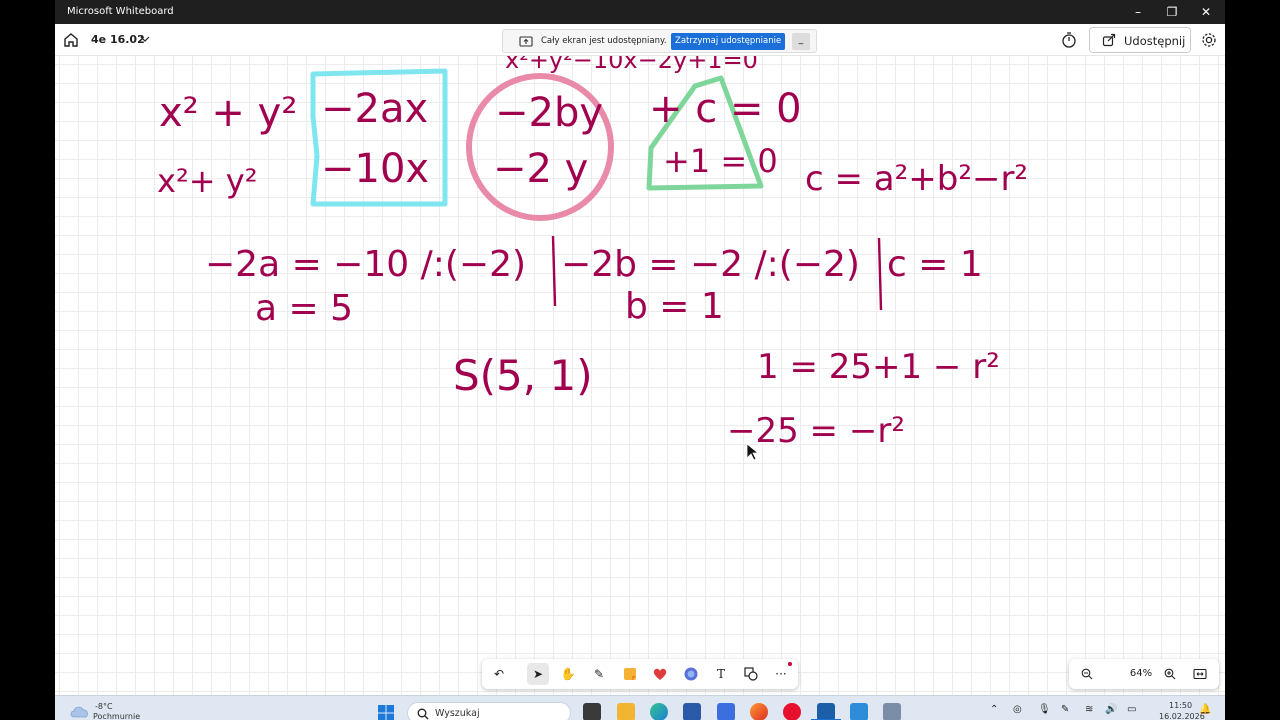  I want to click on weather-temperature: -8°C, so click(104, 706).